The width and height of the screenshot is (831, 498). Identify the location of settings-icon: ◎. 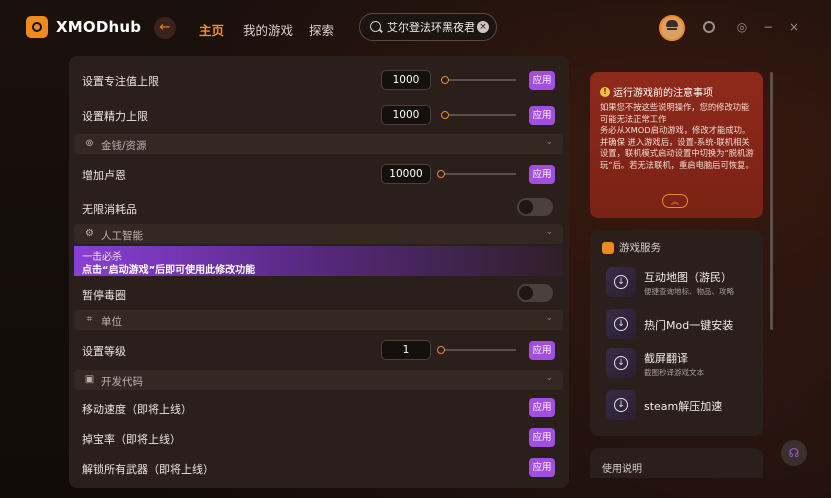
(742, 27).